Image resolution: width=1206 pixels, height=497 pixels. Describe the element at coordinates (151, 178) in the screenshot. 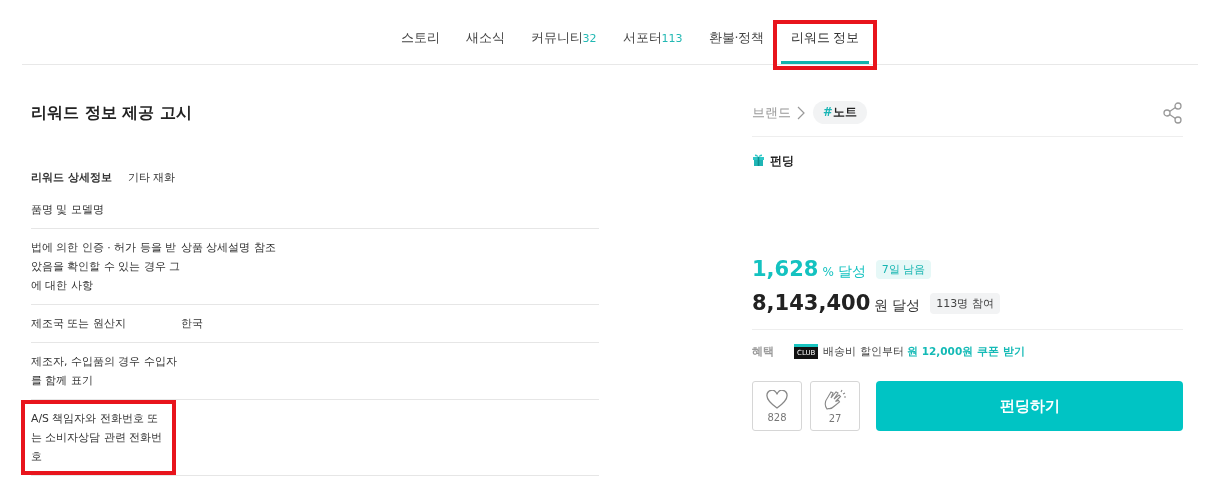

I see `row-value: 기타 재화` at that location.